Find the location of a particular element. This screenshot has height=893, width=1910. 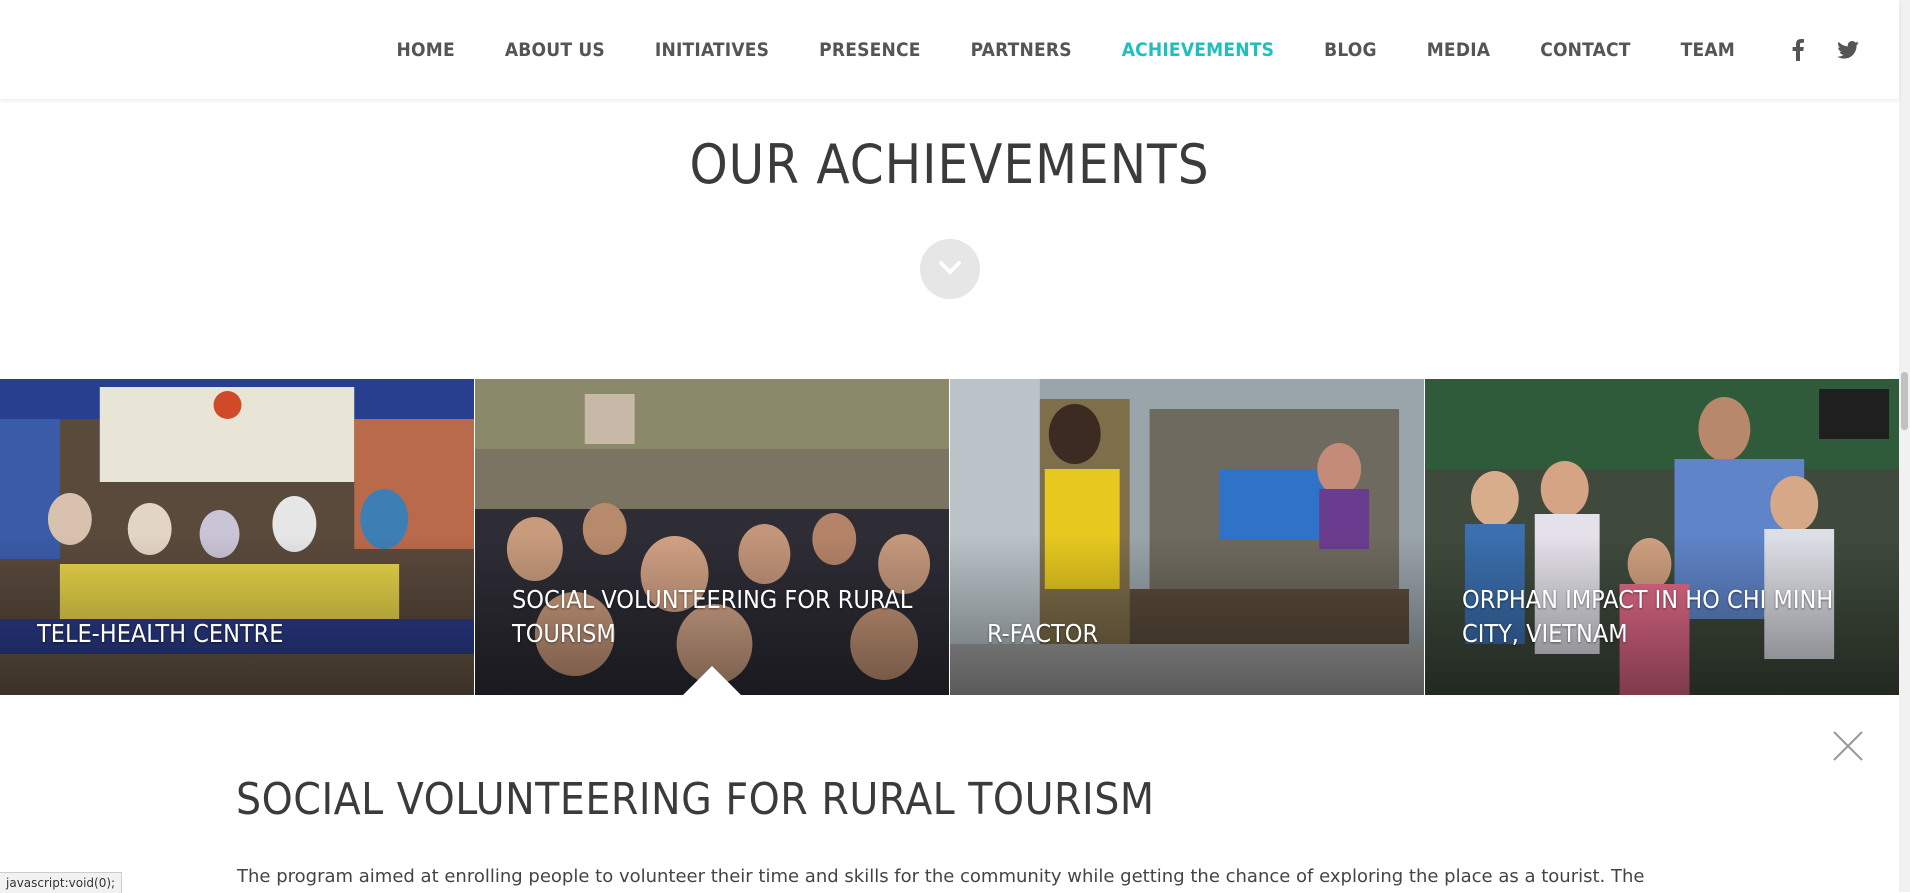

nav-about-us: ABOUT US is located at coordinates (555, 50).